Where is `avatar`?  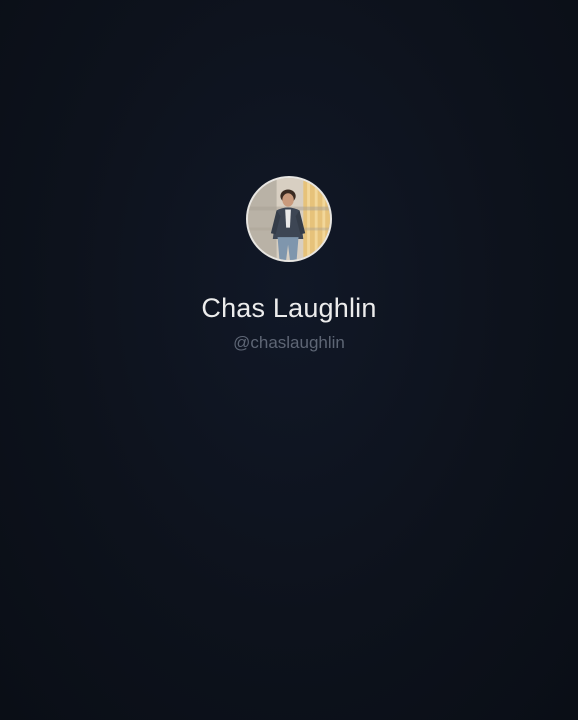 avatar is located at coordinates (289, 219).